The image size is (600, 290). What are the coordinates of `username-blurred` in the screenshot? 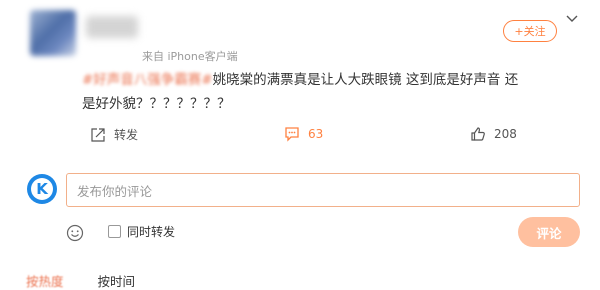 It's located at (112, 27).